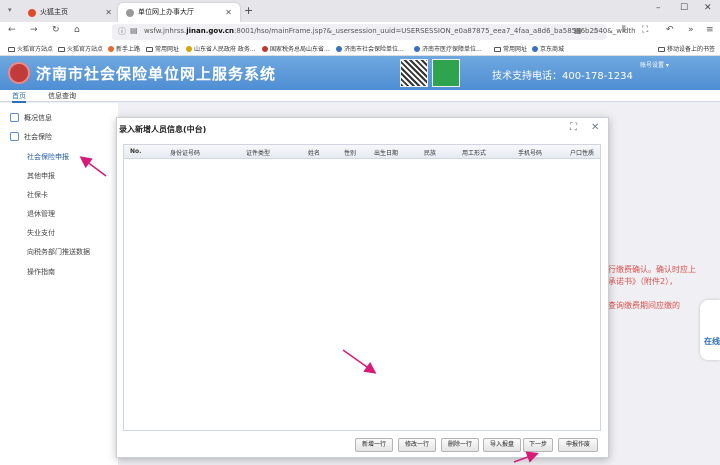 This screenshot has height=465, width=720. What do you see at coordinates (562, 76) in the screenshot?
I see `support-hotline: 技术支持电话：400-178-1234` at bounding box center [562, 76].